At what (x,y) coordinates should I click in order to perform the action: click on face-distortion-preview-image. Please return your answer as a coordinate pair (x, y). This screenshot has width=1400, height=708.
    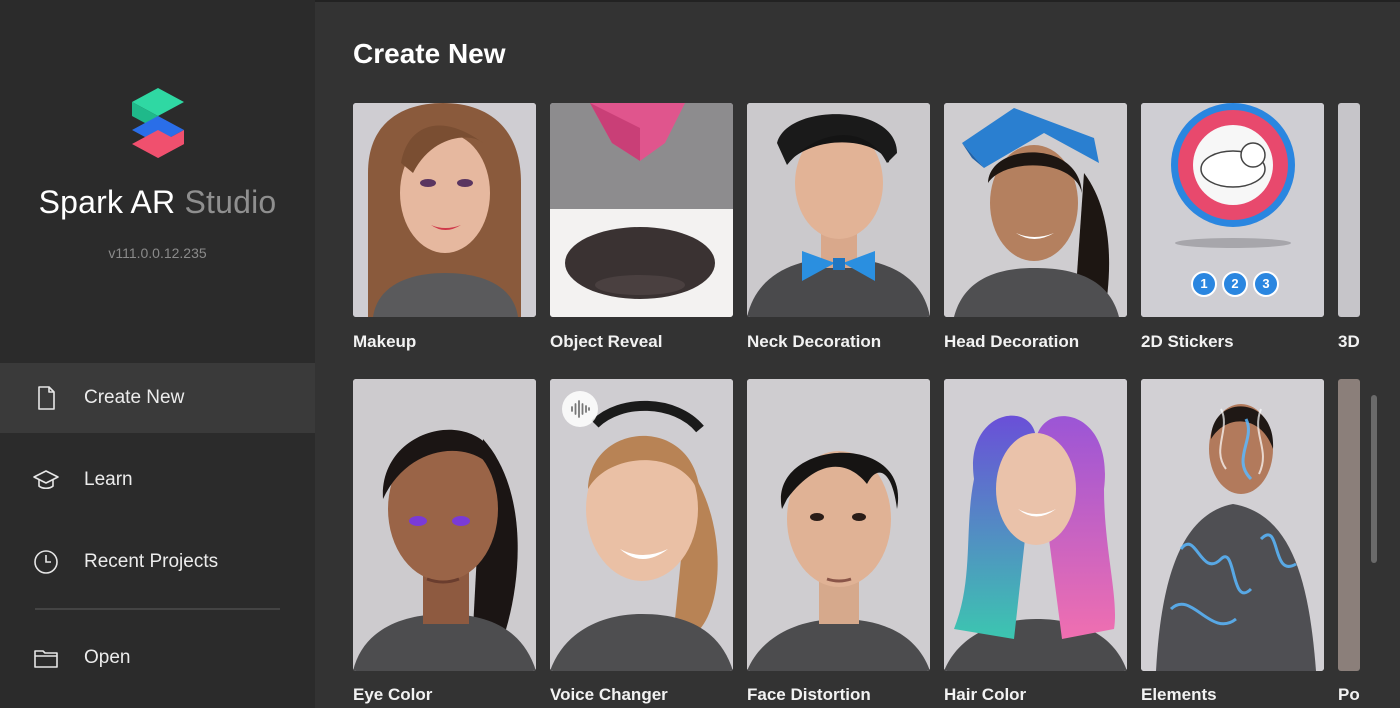
    Looking at the image, I should click on (838, 525).